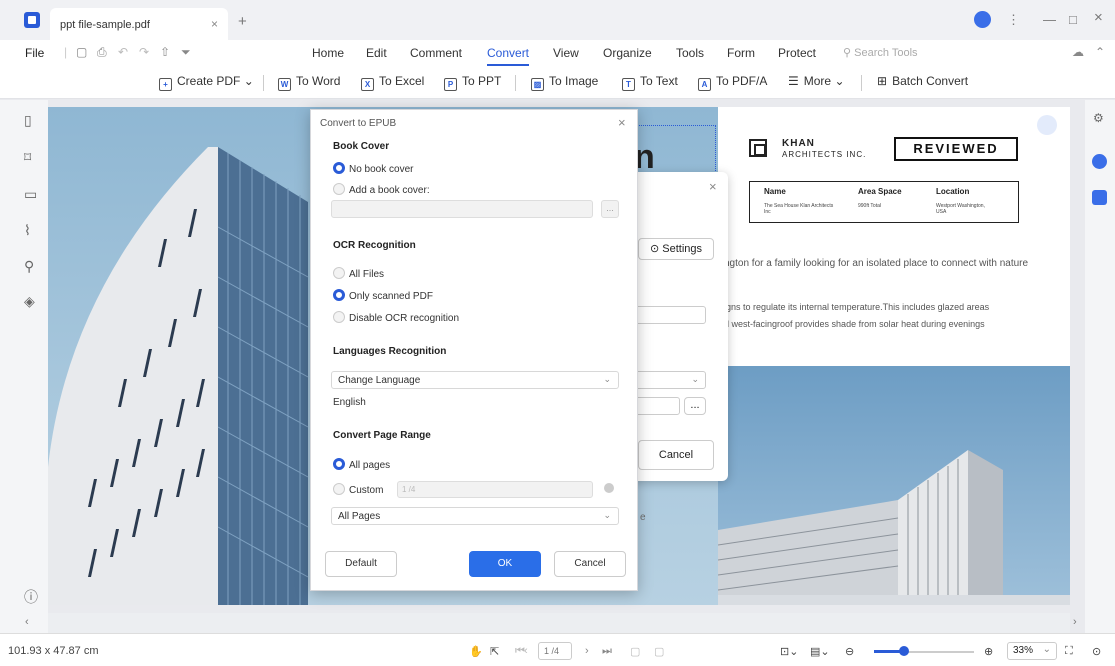 This screenshot has width=1115, height=666. Describe the element at coordinates (1069, 651) in the screenshot. I see `fullscreen-icon: ⛶` at that location.